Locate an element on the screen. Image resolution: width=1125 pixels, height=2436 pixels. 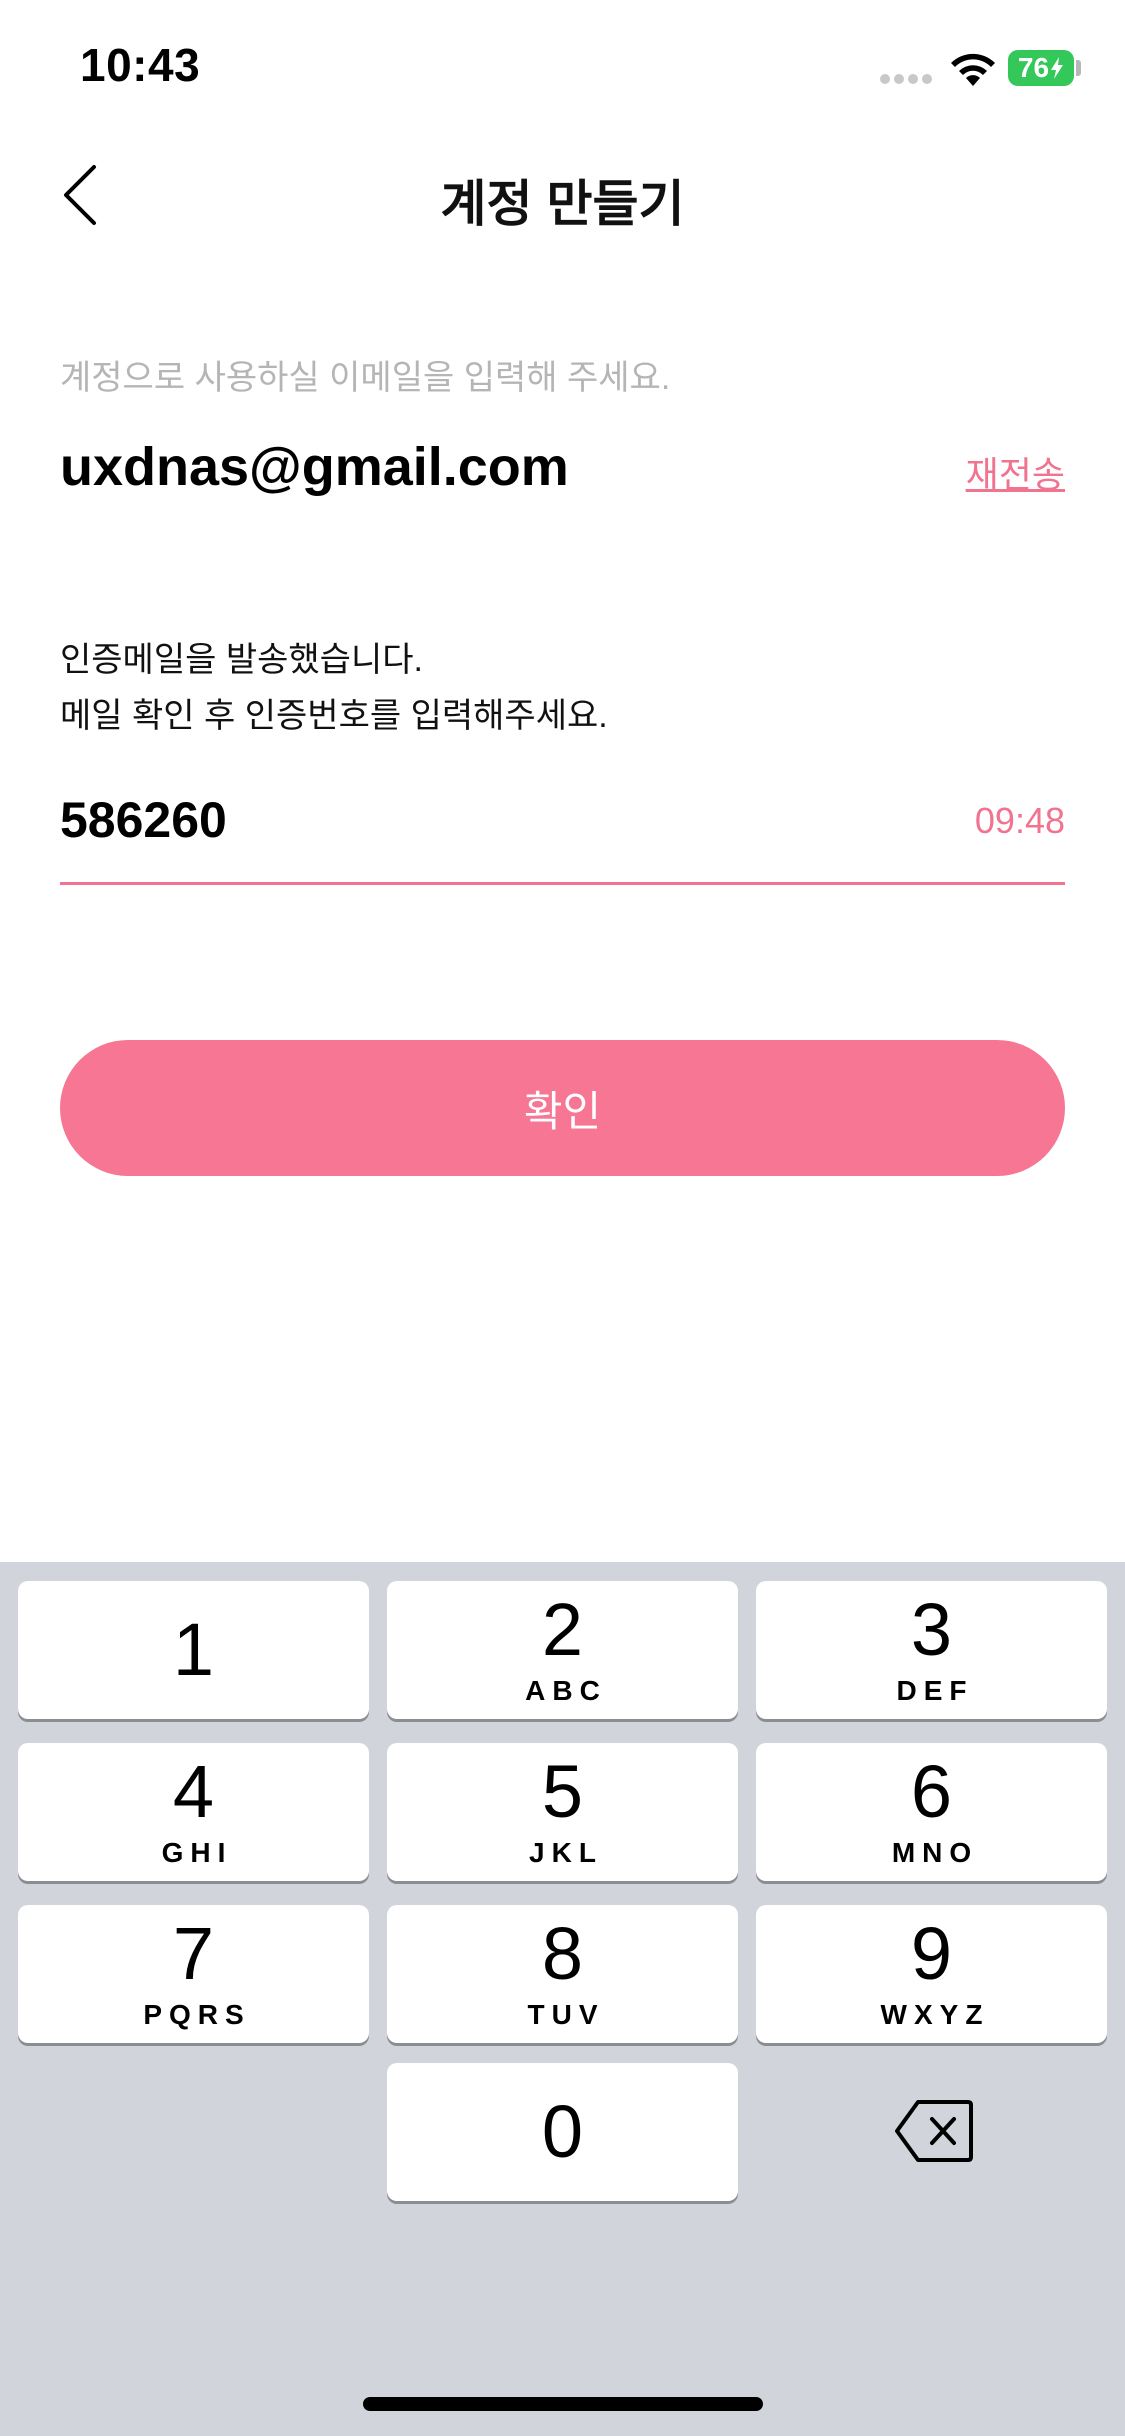
key-8: 8 TUV is located at coordinates (562, 1974).